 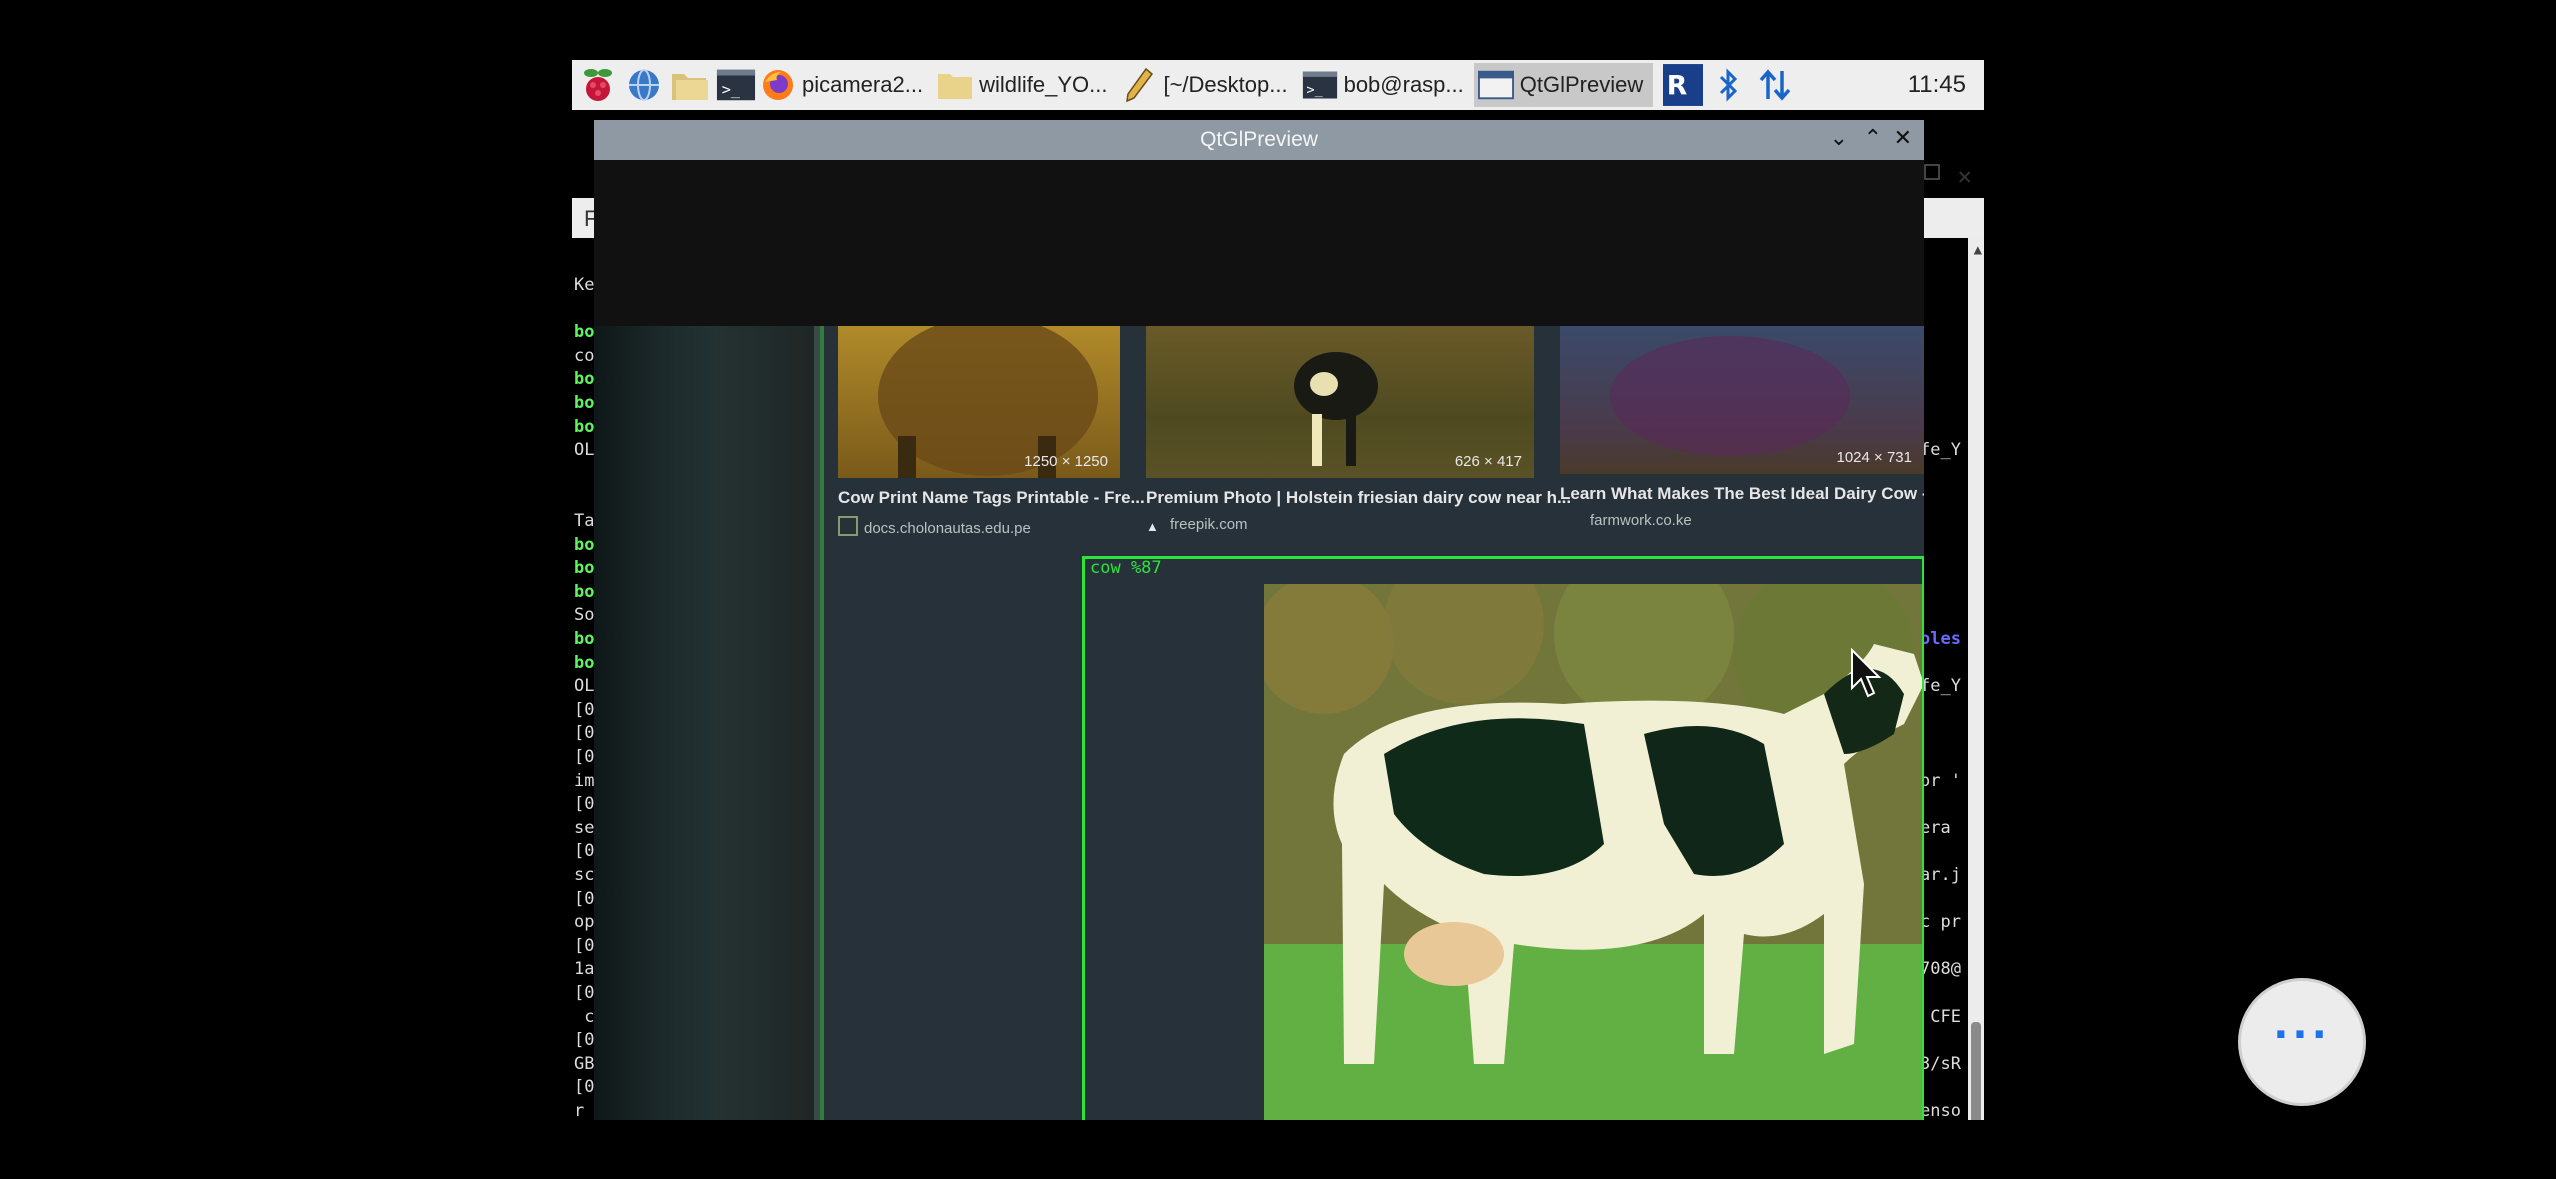 I want to click on terminal-line: im, so click(x=584, y=780).